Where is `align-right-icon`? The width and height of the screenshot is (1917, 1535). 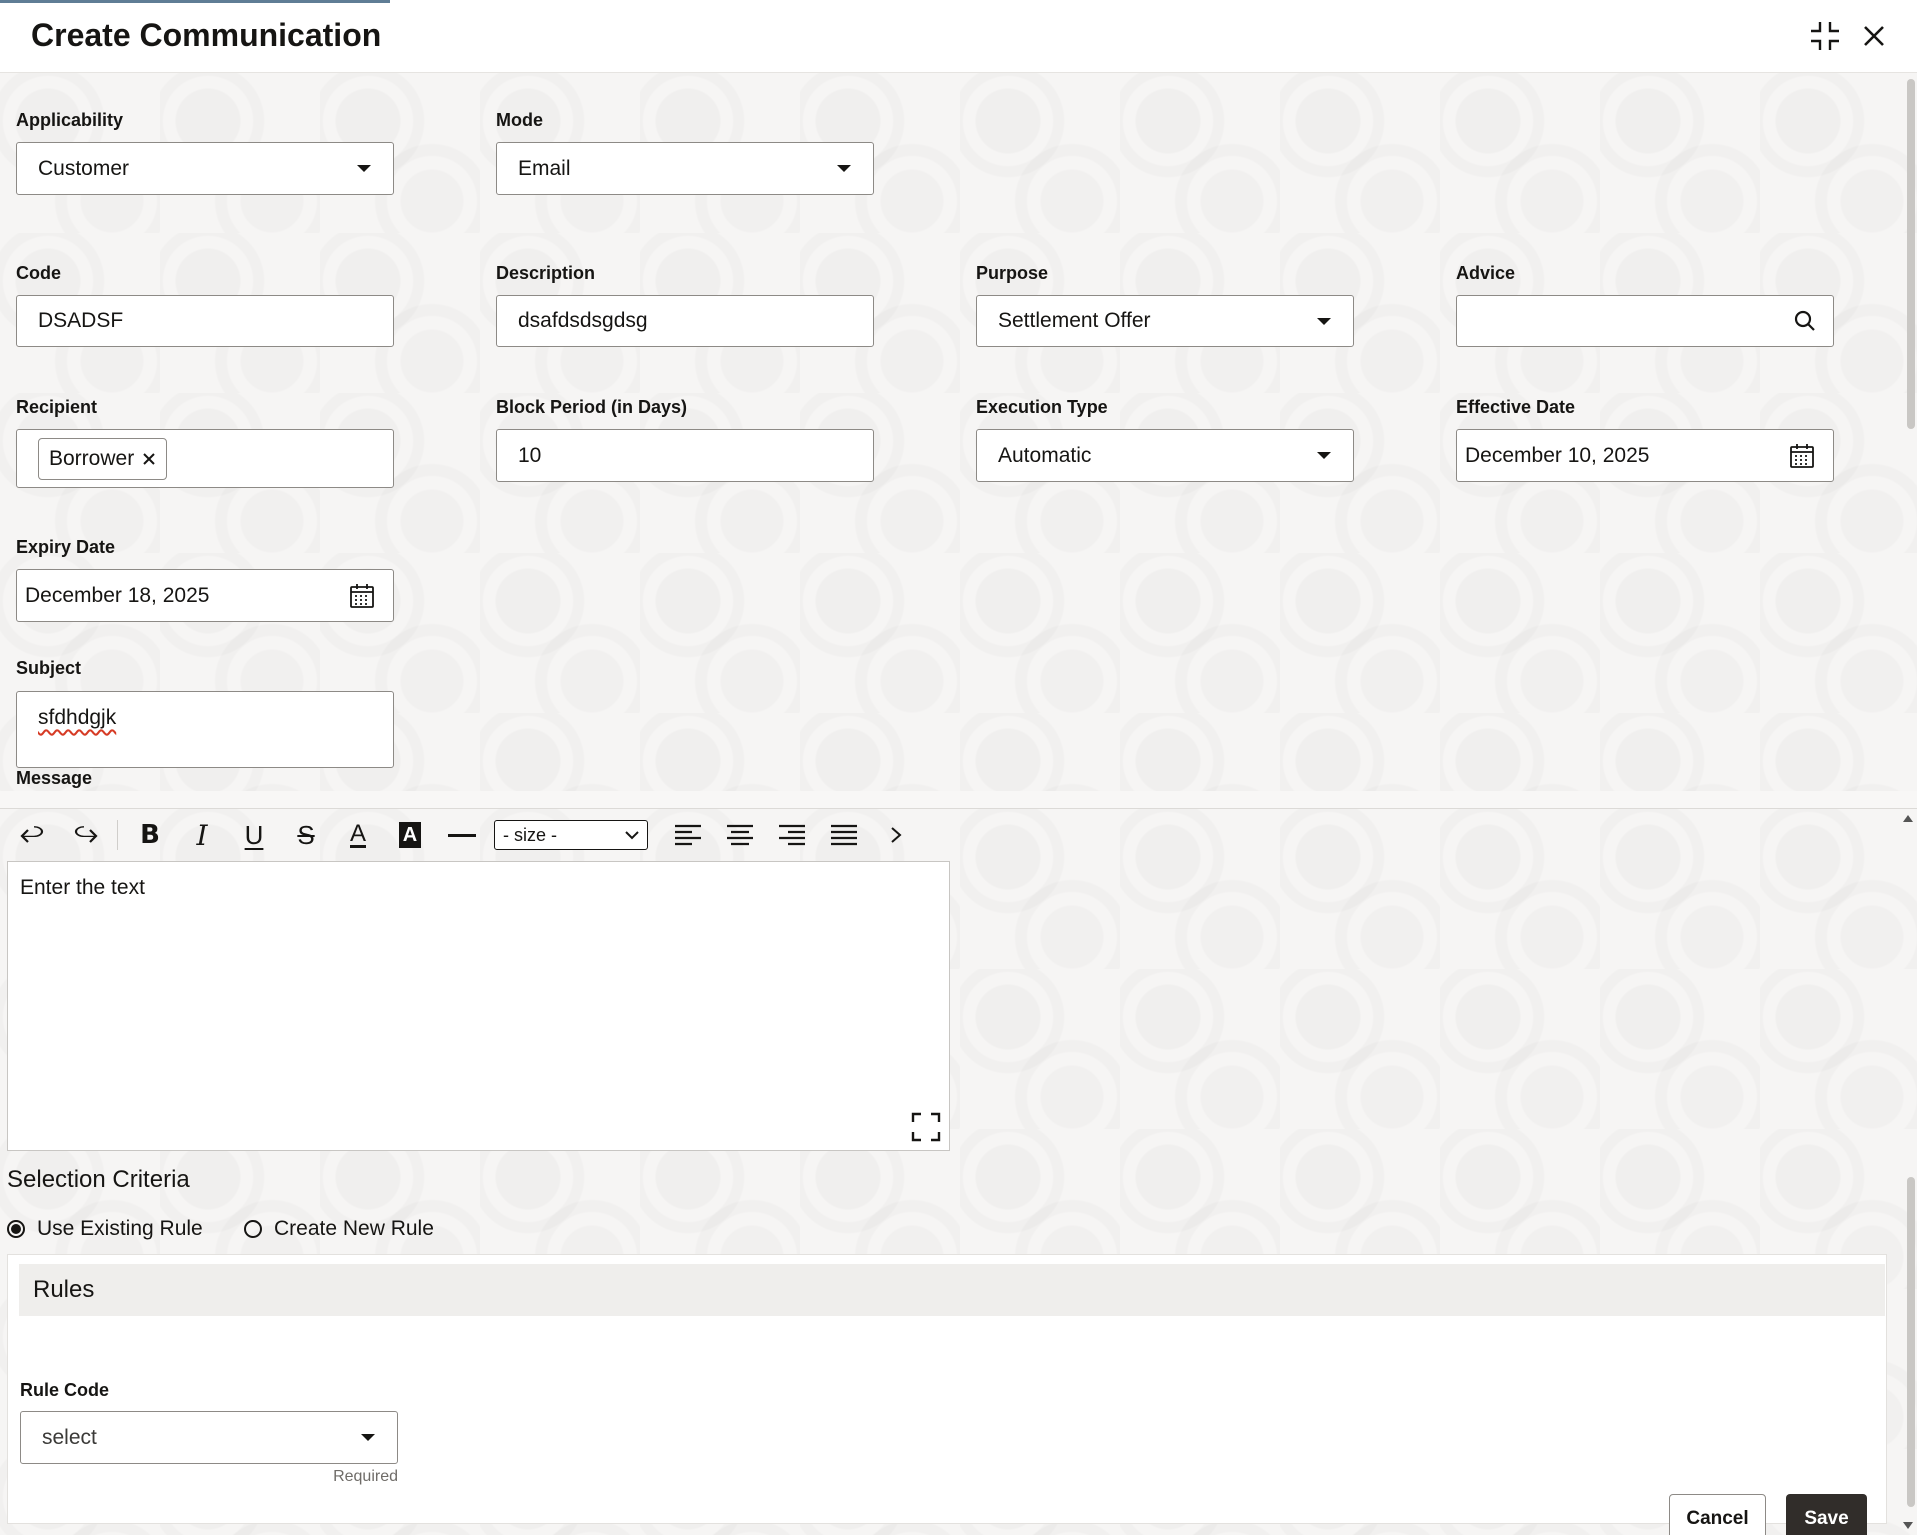
align-right-icon is located at coordinates (792, 835).